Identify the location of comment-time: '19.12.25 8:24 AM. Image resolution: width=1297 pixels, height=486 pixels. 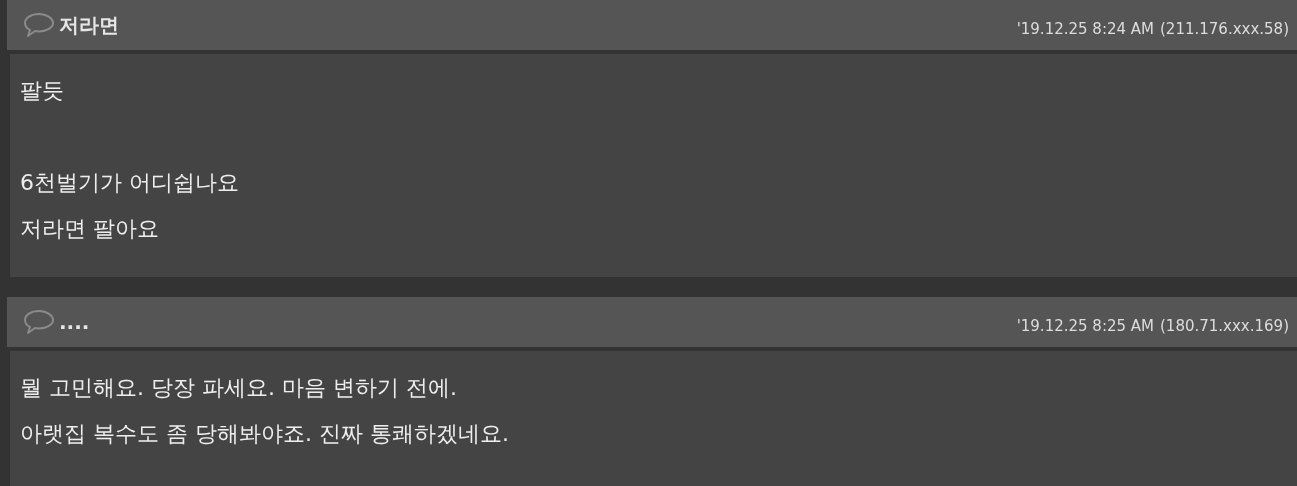
(1085, 29).